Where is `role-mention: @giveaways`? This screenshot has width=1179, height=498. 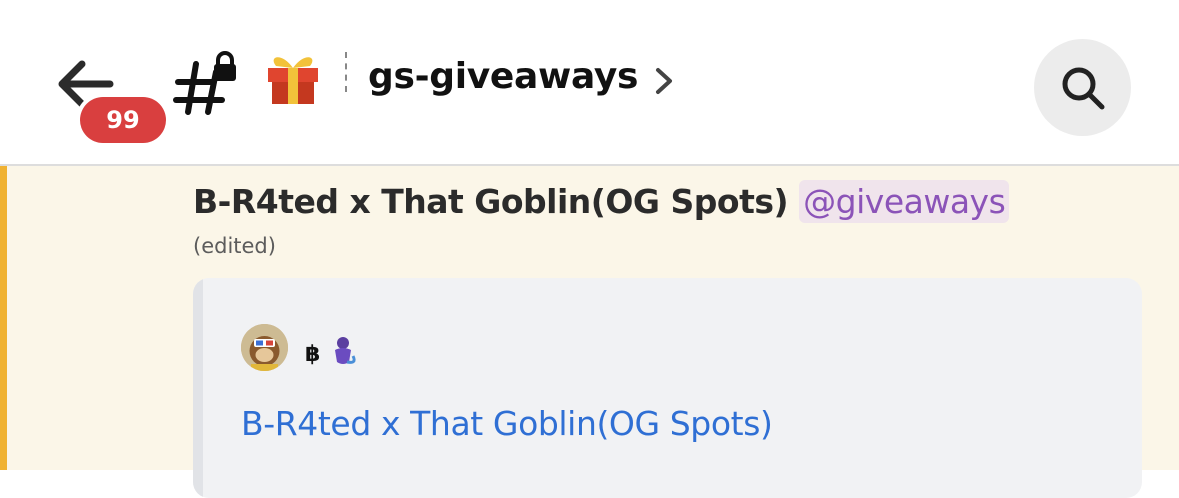 role-mention: @giveaways is located at coordinates (904, 201).